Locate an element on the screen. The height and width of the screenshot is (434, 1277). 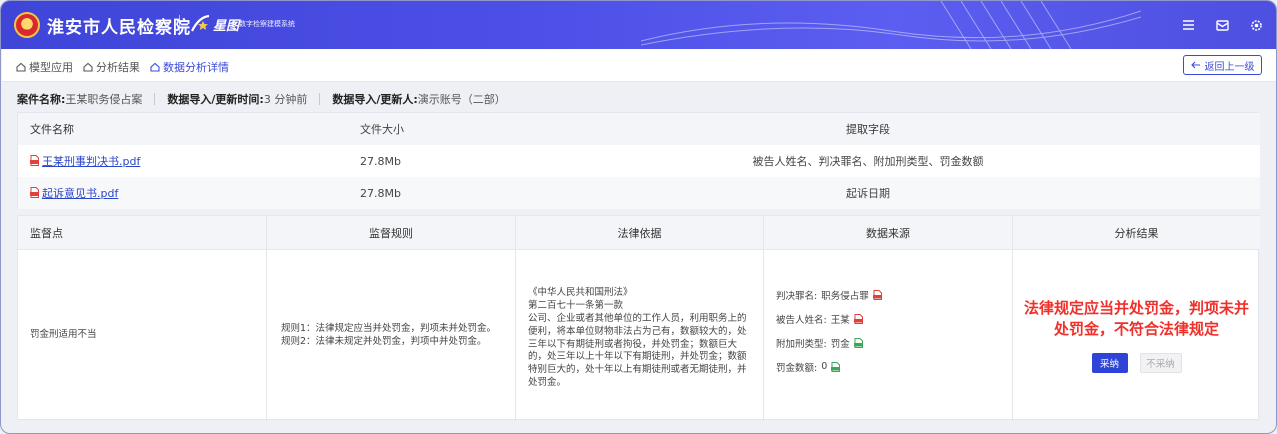
source-label: 附加刑类型: is located at coordinates (801, 344).